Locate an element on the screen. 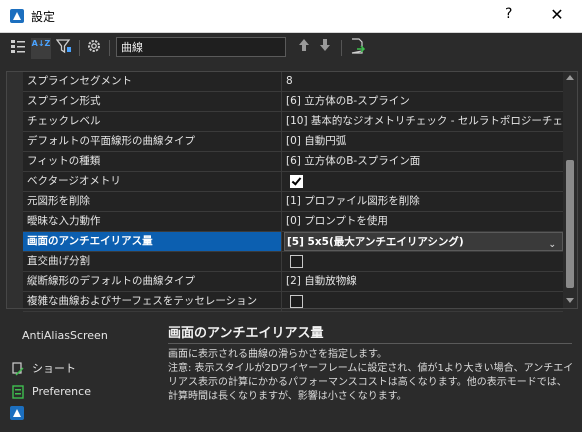 The height and width of the screenshot is (432, 582). preference-icon is located at coordinates (18, 392).